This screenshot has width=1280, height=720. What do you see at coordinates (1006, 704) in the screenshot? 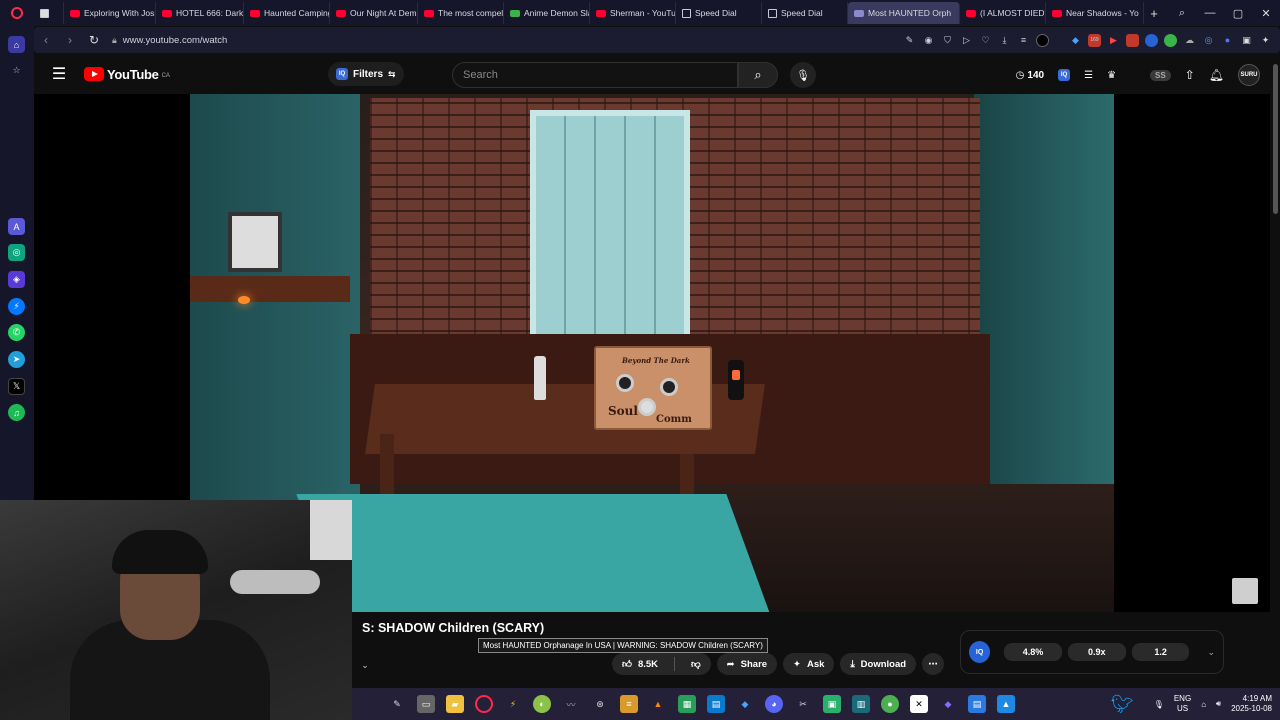
I see `photos-app-icon: ▲` at bounding box center [1006, 704].